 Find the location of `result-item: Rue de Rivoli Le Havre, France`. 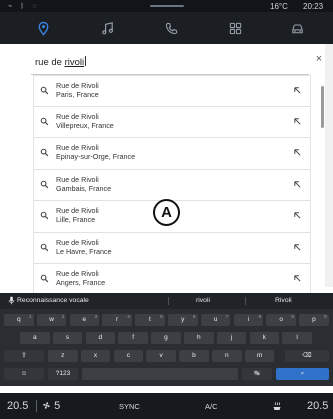

result-item: Rue de Rivoli Le Havre, France is located at coordinates (172, 248).